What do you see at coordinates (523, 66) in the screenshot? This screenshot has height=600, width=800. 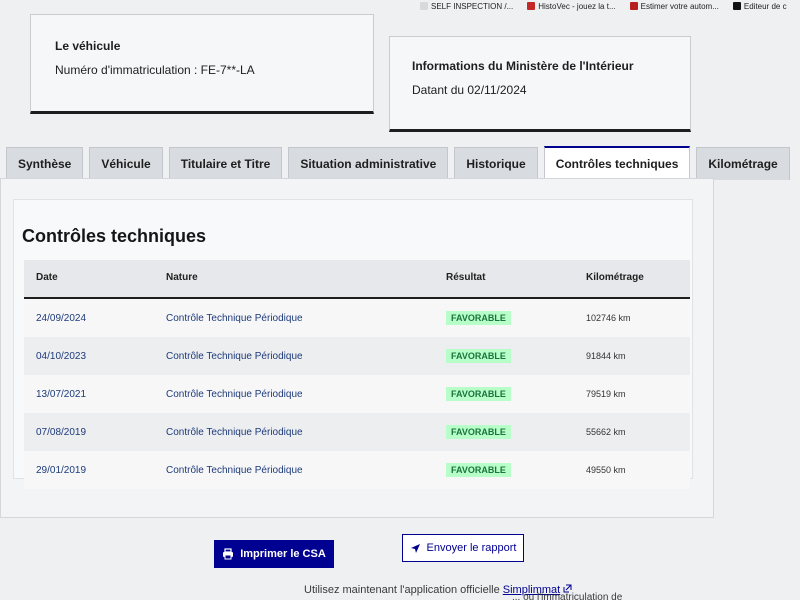 I see `ministry-card-title: Informations du Ministère de l'Intérieur` at bounding box center [523, 66].